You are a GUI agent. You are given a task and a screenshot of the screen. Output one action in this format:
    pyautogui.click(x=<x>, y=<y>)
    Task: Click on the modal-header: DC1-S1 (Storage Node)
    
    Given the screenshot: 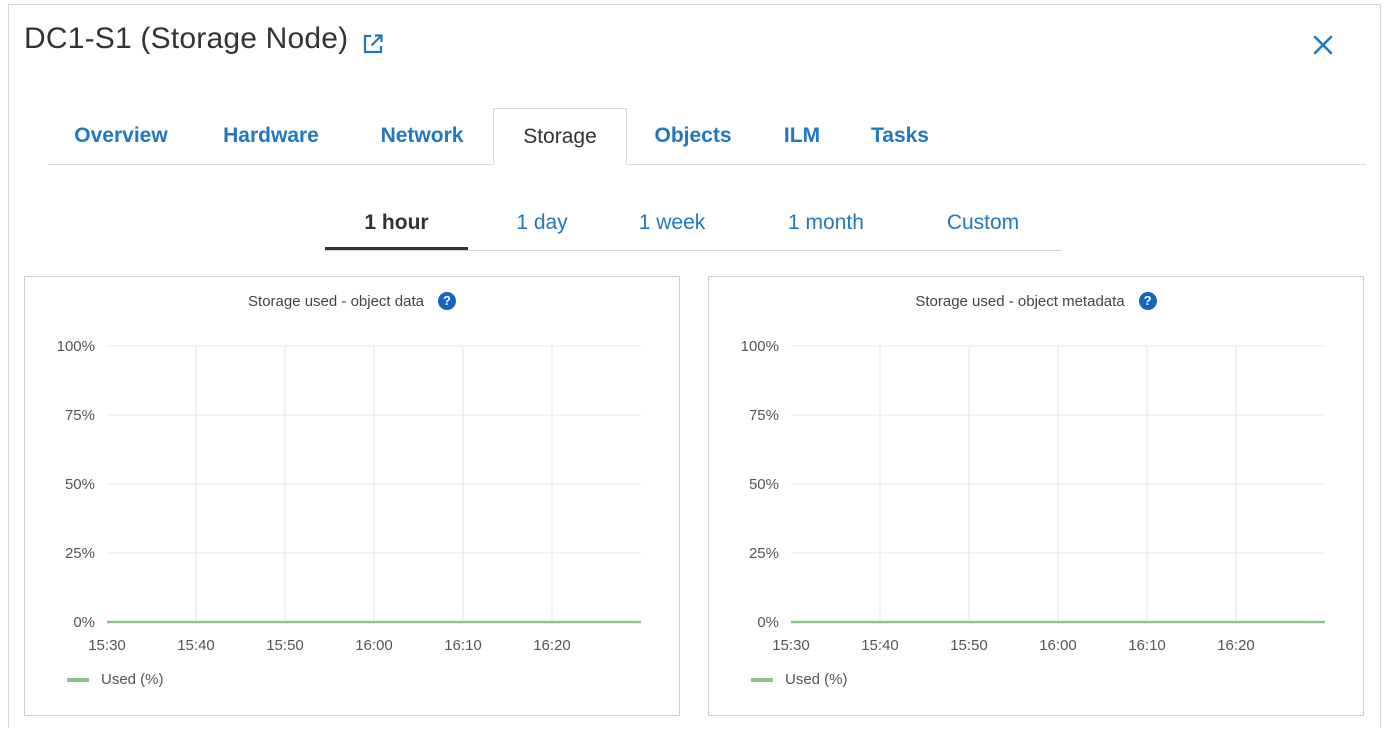 What is the action you would take?
    pyautogui.click(x=204, y=39)
    